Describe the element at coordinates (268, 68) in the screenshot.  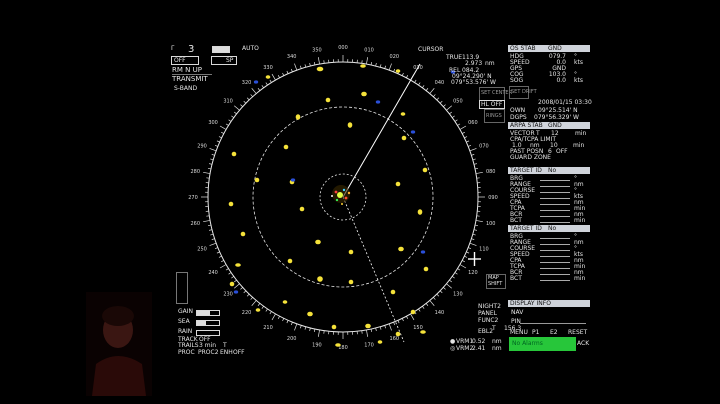
I see `bearing-label: 330` at that location.